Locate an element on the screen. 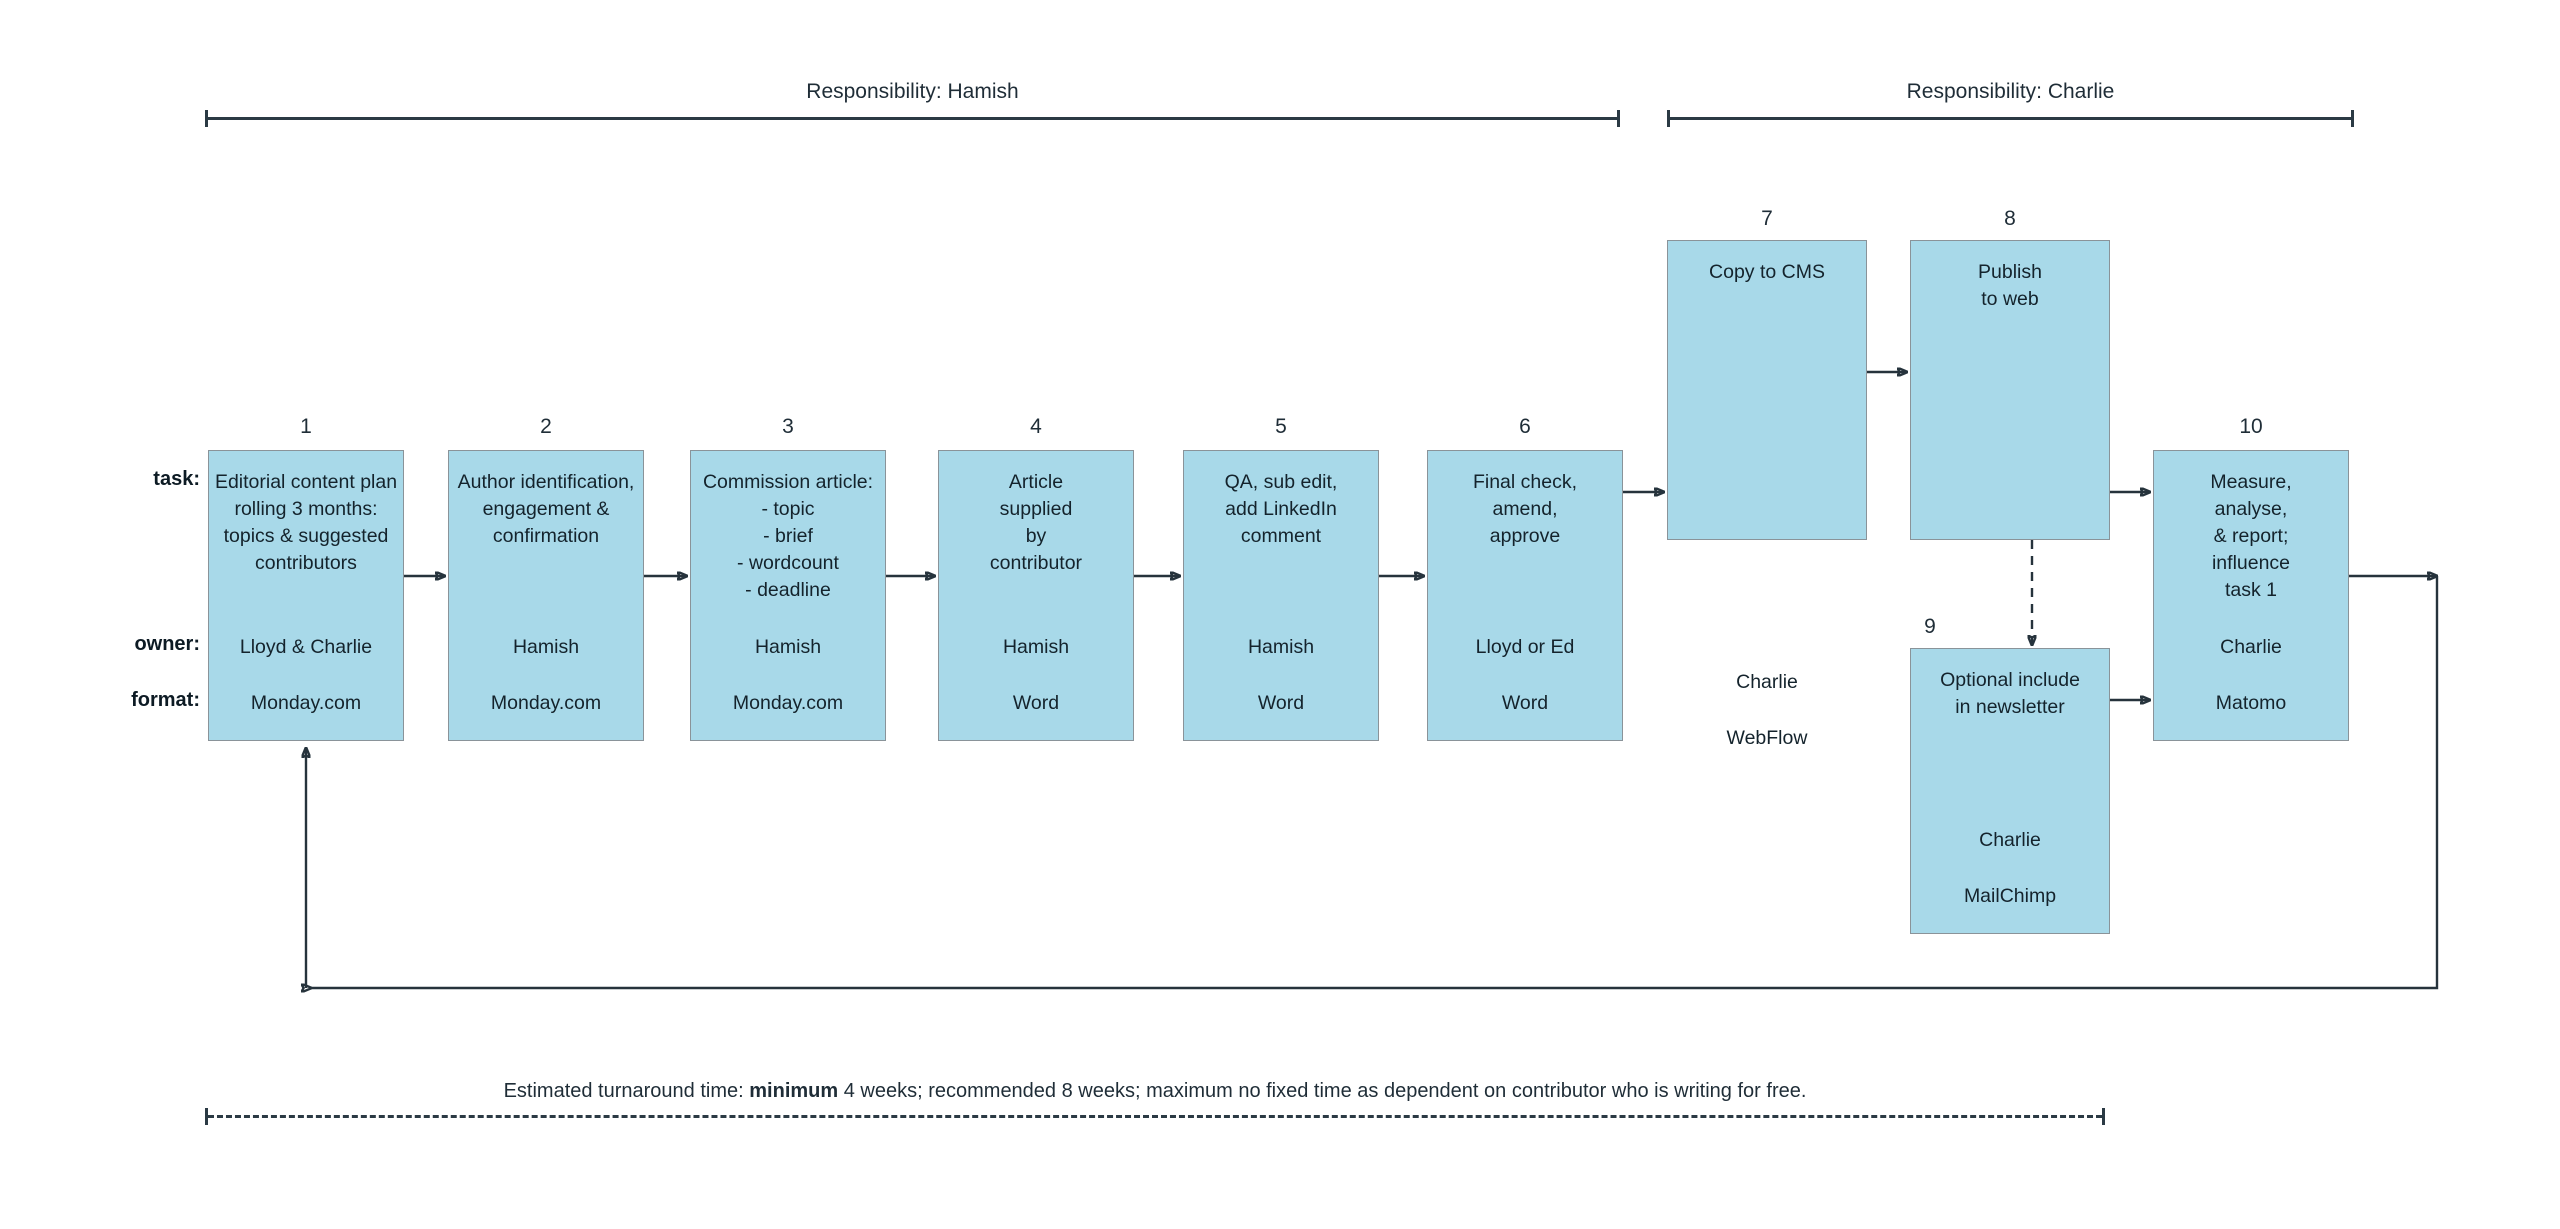  turnaround-prefix: Estimated turnaround time: is located at coordinates (626, 1091).